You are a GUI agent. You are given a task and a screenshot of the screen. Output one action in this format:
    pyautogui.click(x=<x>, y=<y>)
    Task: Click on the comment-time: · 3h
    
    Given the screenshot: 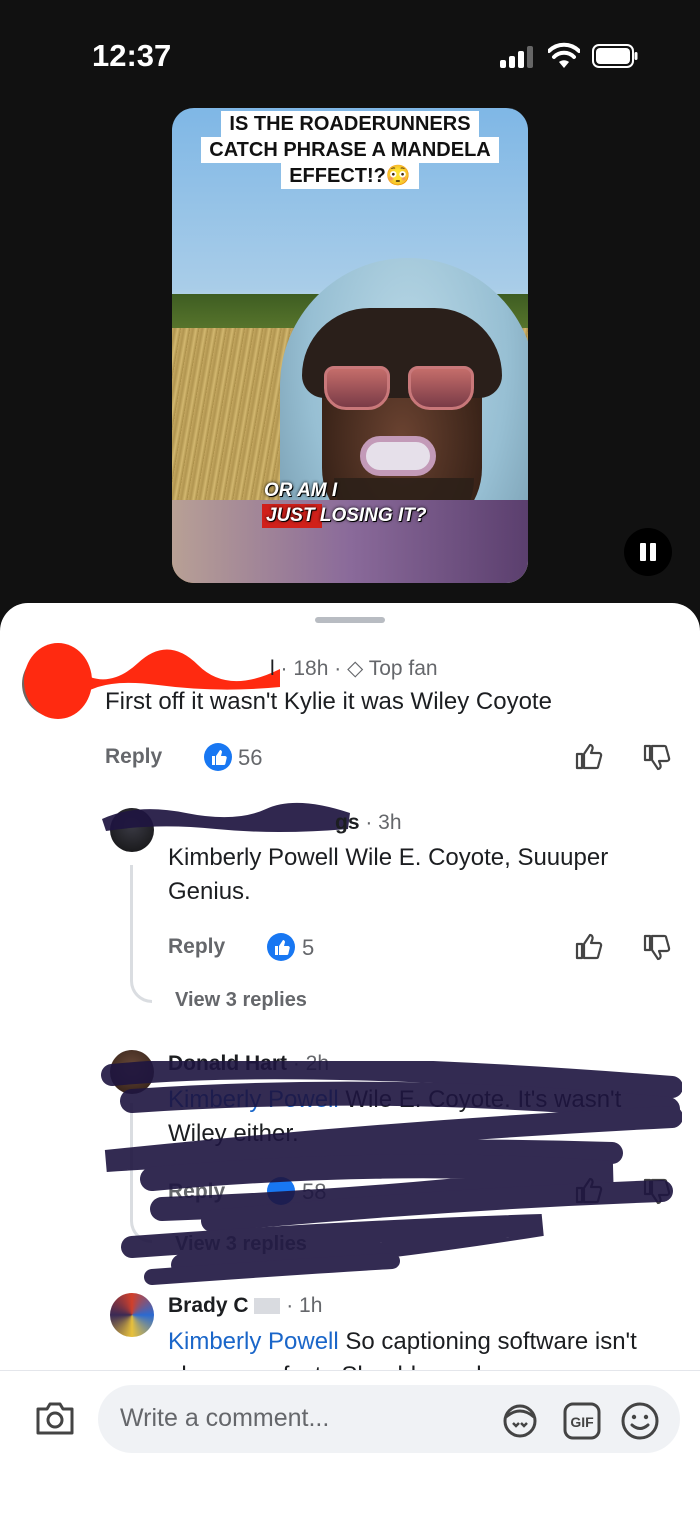 What is the action you would take?
    pyautogui.click(x=383, y=822)
    